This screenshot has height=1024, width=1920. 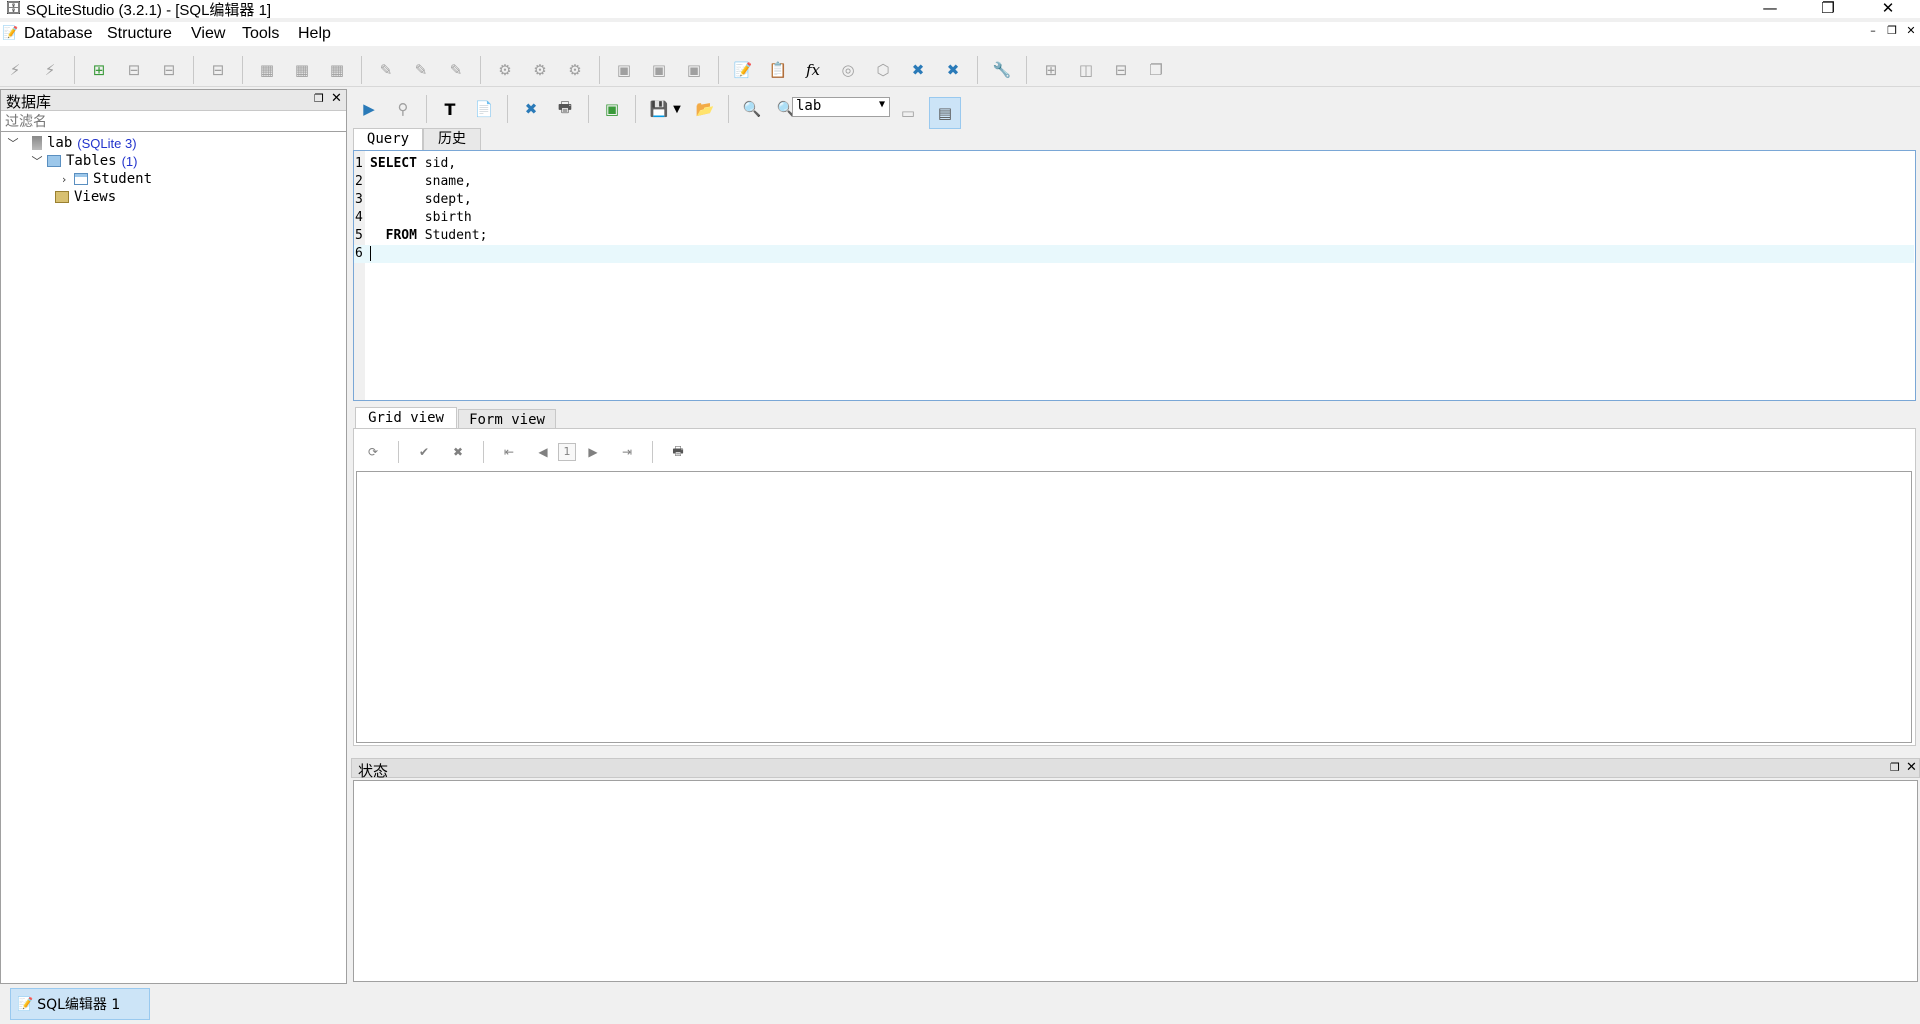 What do you see at coordinates (1828, 9) in the screenshot?
I see `restore-button: ❐` at bounding box center [1828, 9].